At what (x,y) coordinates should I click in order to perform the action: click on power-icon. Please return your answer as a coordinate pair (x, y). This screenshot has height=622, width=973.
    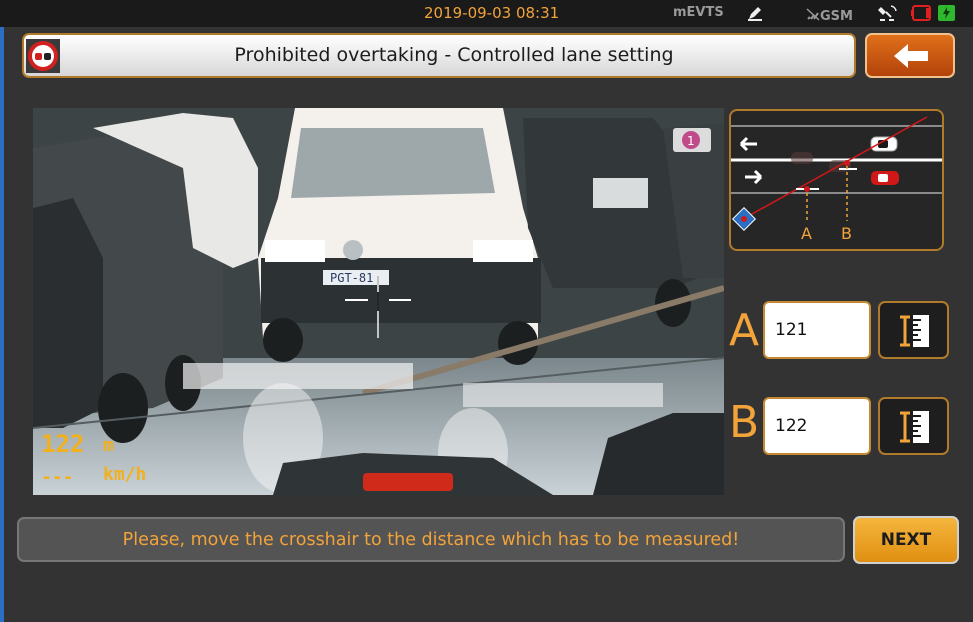
    Looking at the image, I should click on (946, 13).